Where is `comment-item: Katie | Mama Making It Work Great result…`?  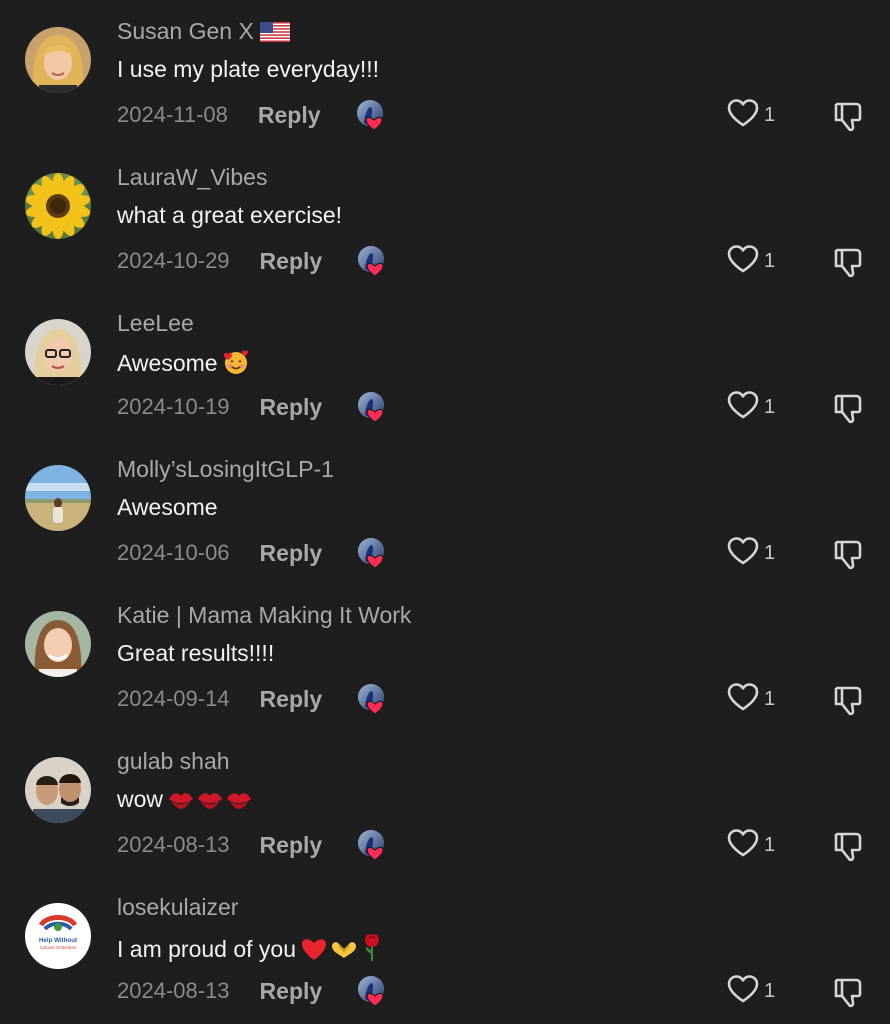 comment-item: Katie | Mama Making It Work Great result… is located at coordinates (445, 659).